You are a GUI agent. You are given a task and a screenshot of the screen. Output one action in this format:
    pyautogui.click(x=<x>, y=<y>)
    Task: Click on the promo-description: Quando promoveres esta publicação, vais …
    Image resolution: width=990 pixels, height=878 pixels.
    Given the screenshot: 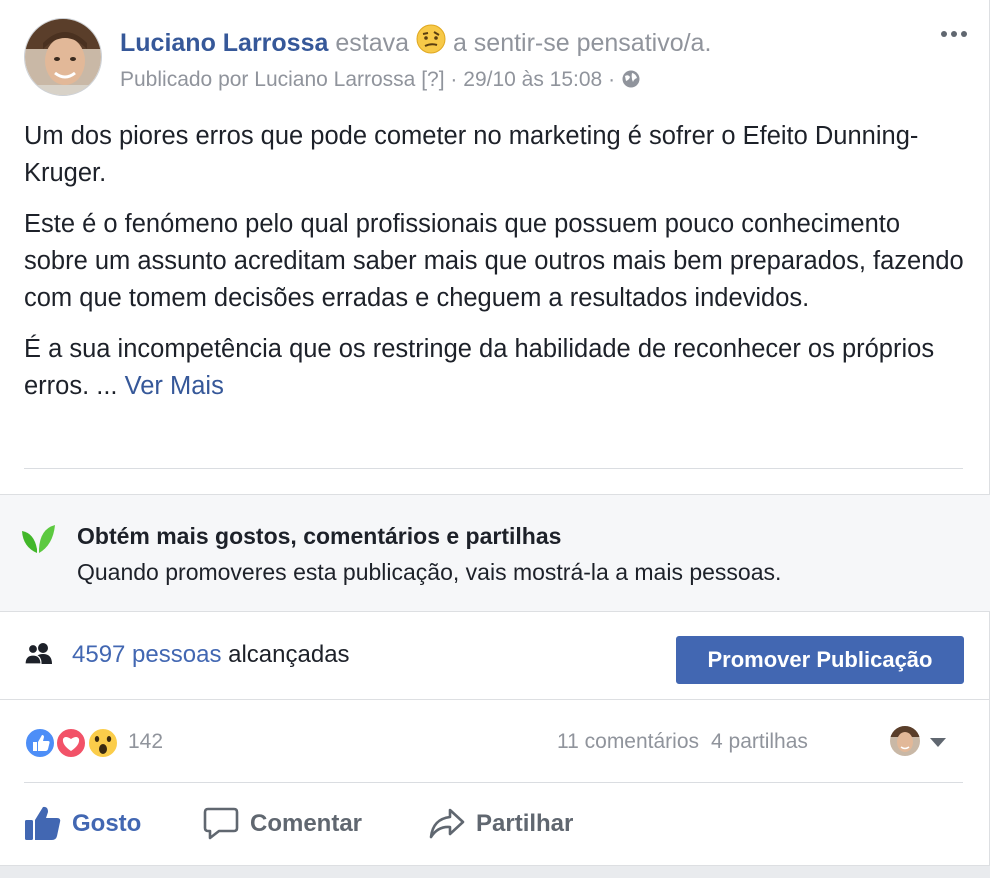 What is the action you would take?
    pyautogui.click(x=429, y=572)
    